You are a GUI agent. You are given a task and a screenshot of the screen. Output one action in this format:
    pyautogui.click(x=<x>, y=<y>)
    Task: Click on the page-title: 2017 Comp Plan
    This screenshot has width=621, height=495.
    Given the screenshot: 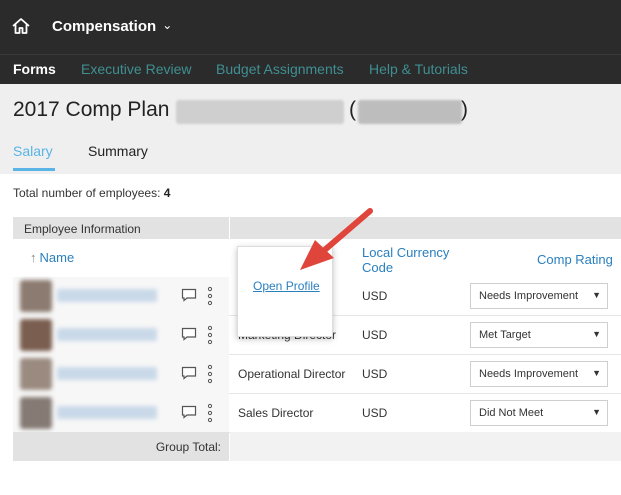 What is the action you would take?
    pyautogui.click(x=91, y=109)
    